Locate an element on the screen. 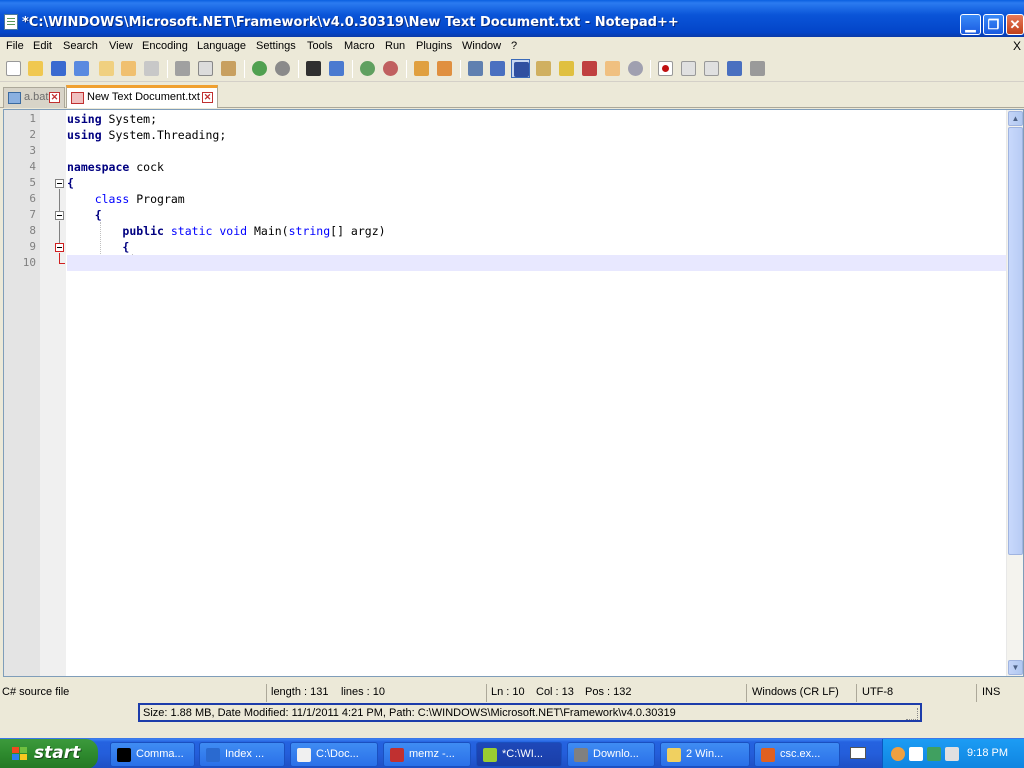  paste-button is located at coordinates (228, 68).